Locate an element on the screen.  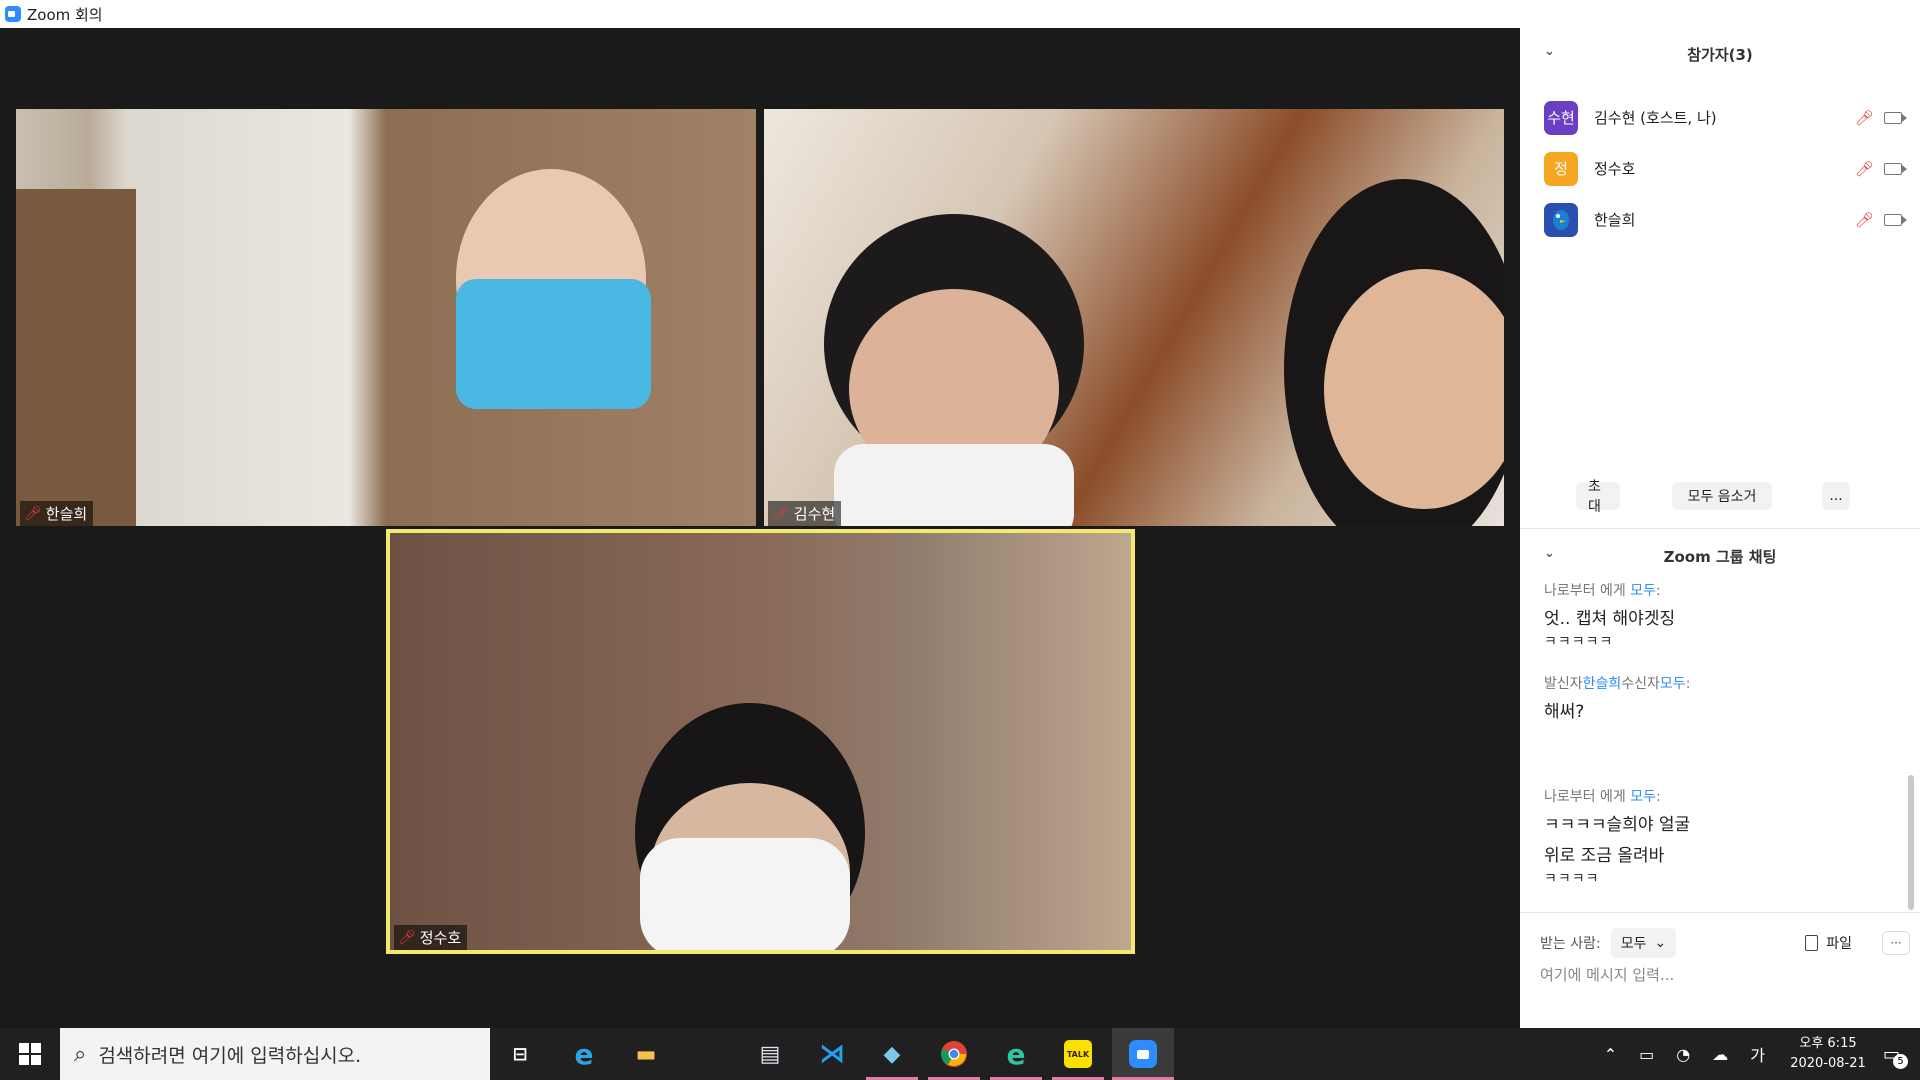
file-explorer-icon: ▬ is located at coordinates (646, 1054).